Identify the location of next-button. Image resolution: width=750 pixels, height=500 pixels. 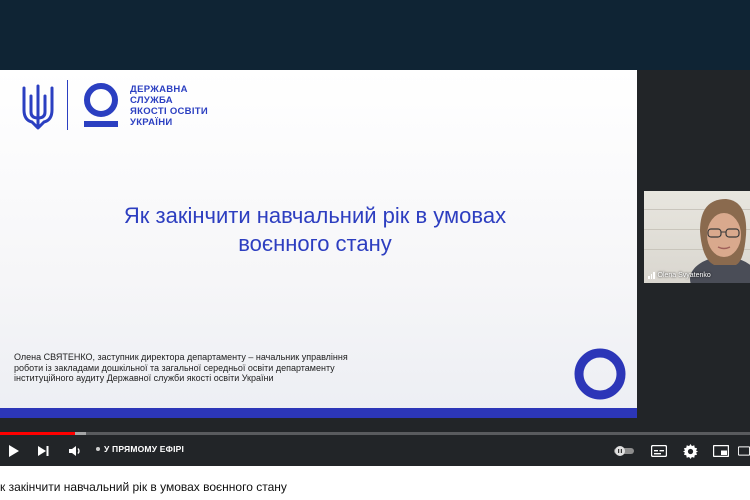
(43, 451).